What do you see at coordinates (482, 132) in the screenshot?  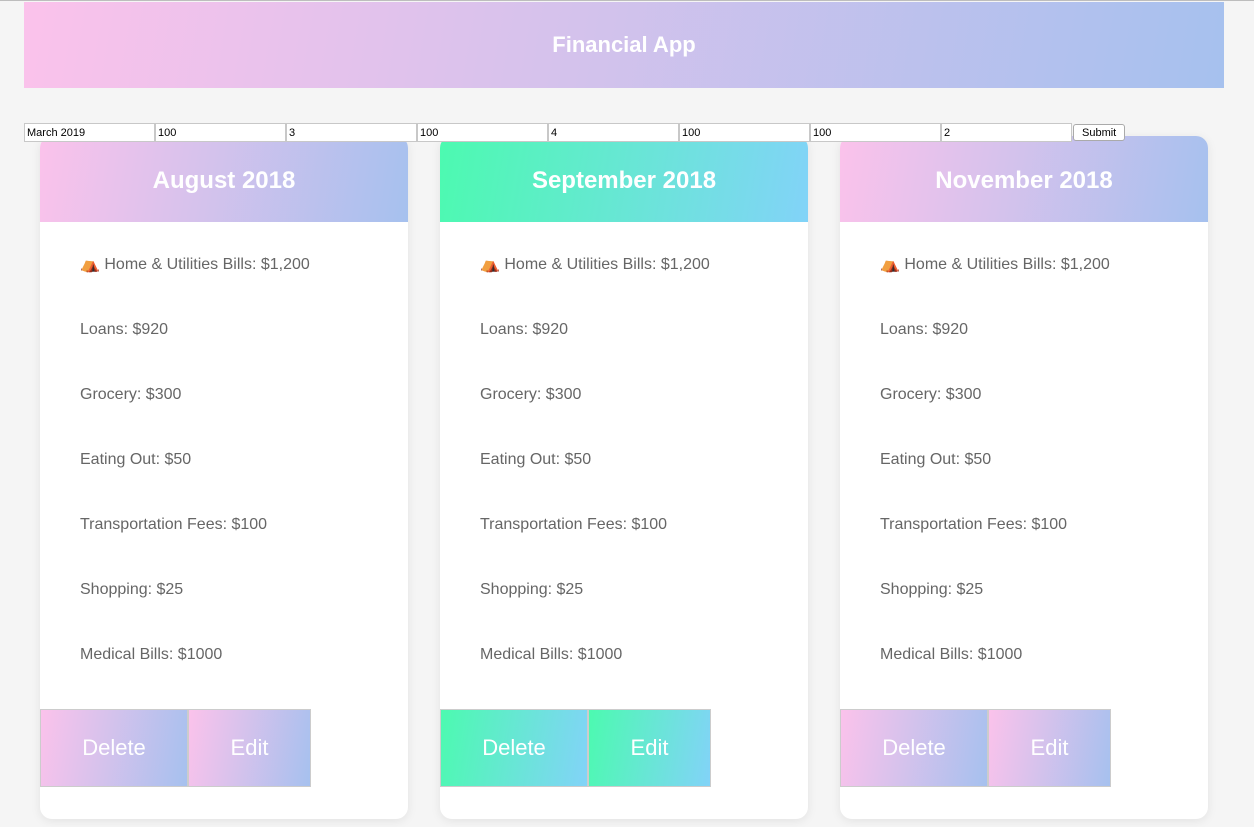 I see `grocery-input` at bounding box center [482, 132].